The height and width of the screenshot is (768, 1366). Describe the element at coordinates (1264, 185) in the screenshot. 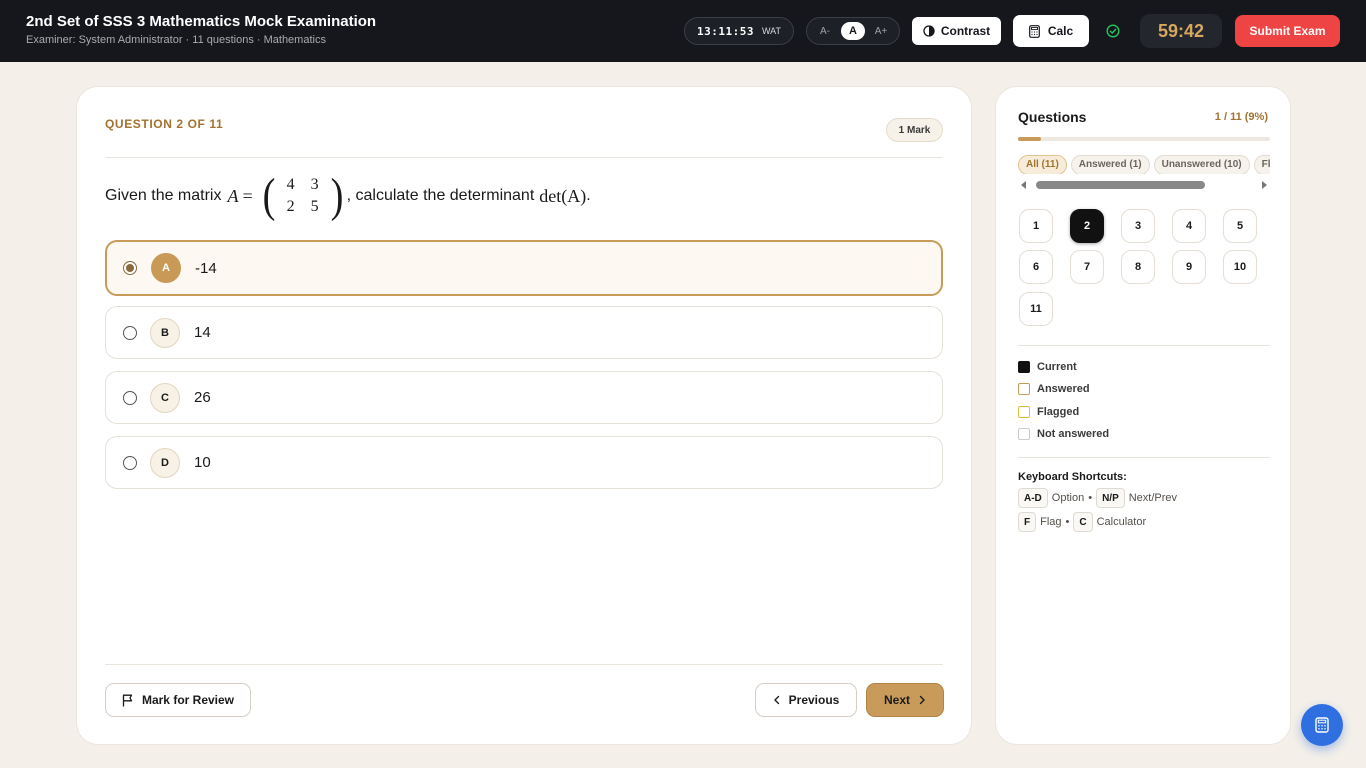

I see `scroll-right-arrow-icon` at that location.